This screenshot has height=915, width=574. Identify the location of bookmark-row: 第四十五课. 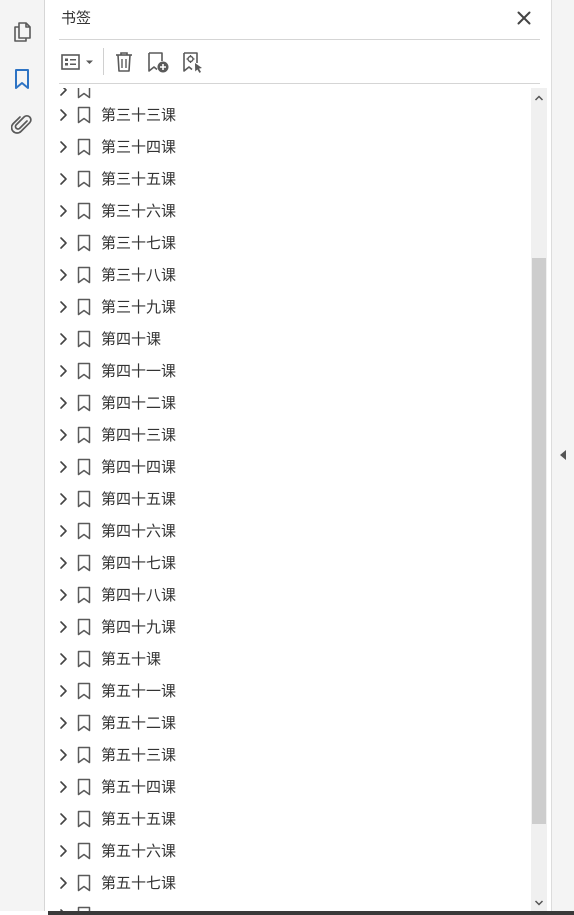
(288, 499).